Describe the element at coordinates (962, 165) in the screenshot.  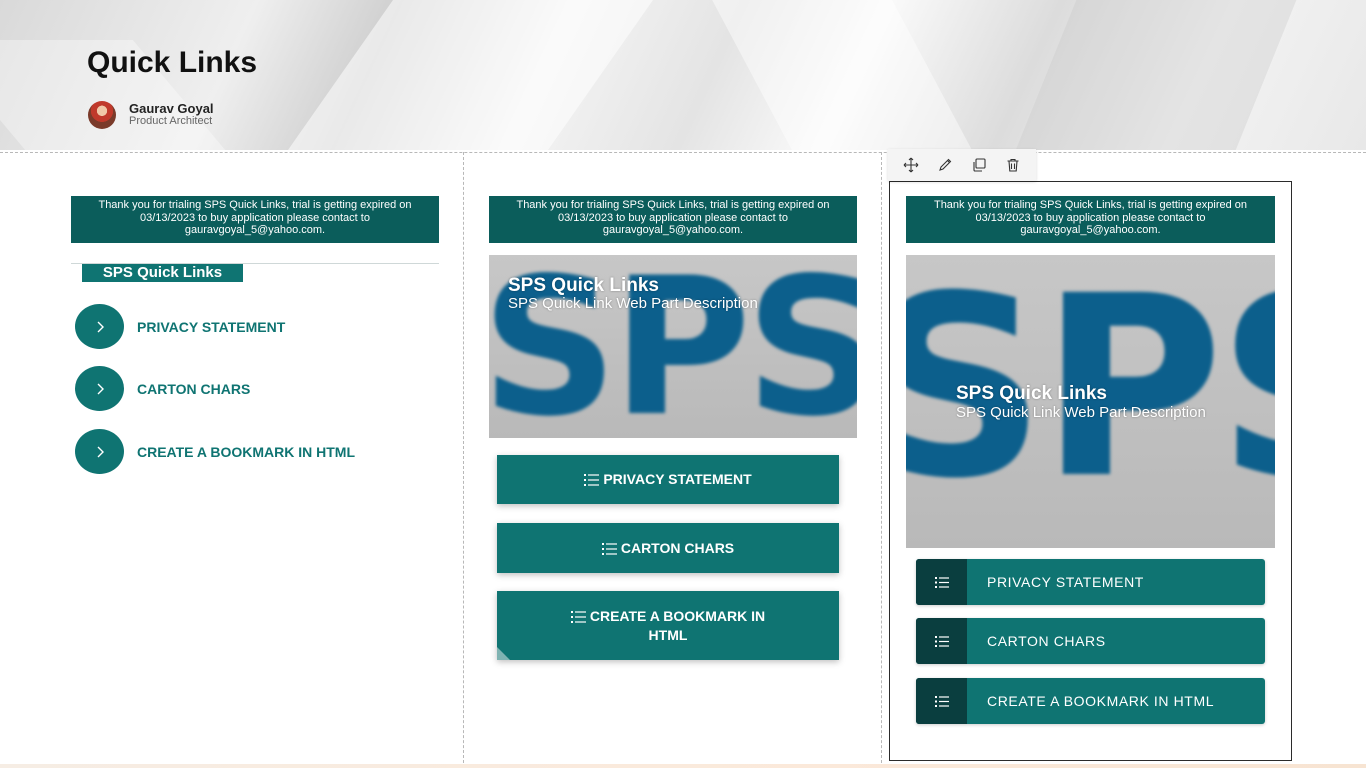
I see `webpart-toolbar` at that location.